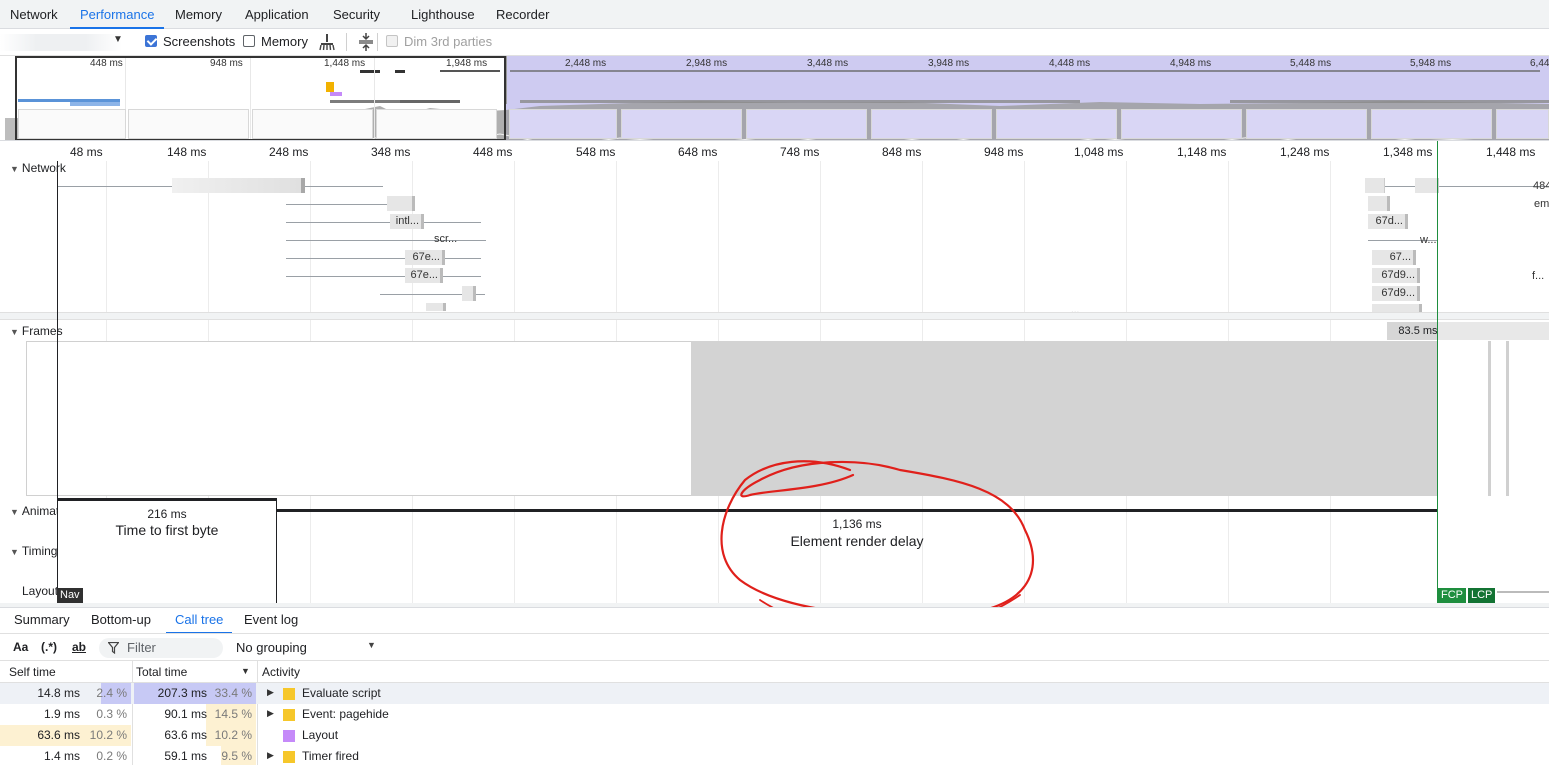  What do you see at coordinates (281, 672) in the screenshot?
I see `activity-header: Activity` at bounding box center [281, 672].